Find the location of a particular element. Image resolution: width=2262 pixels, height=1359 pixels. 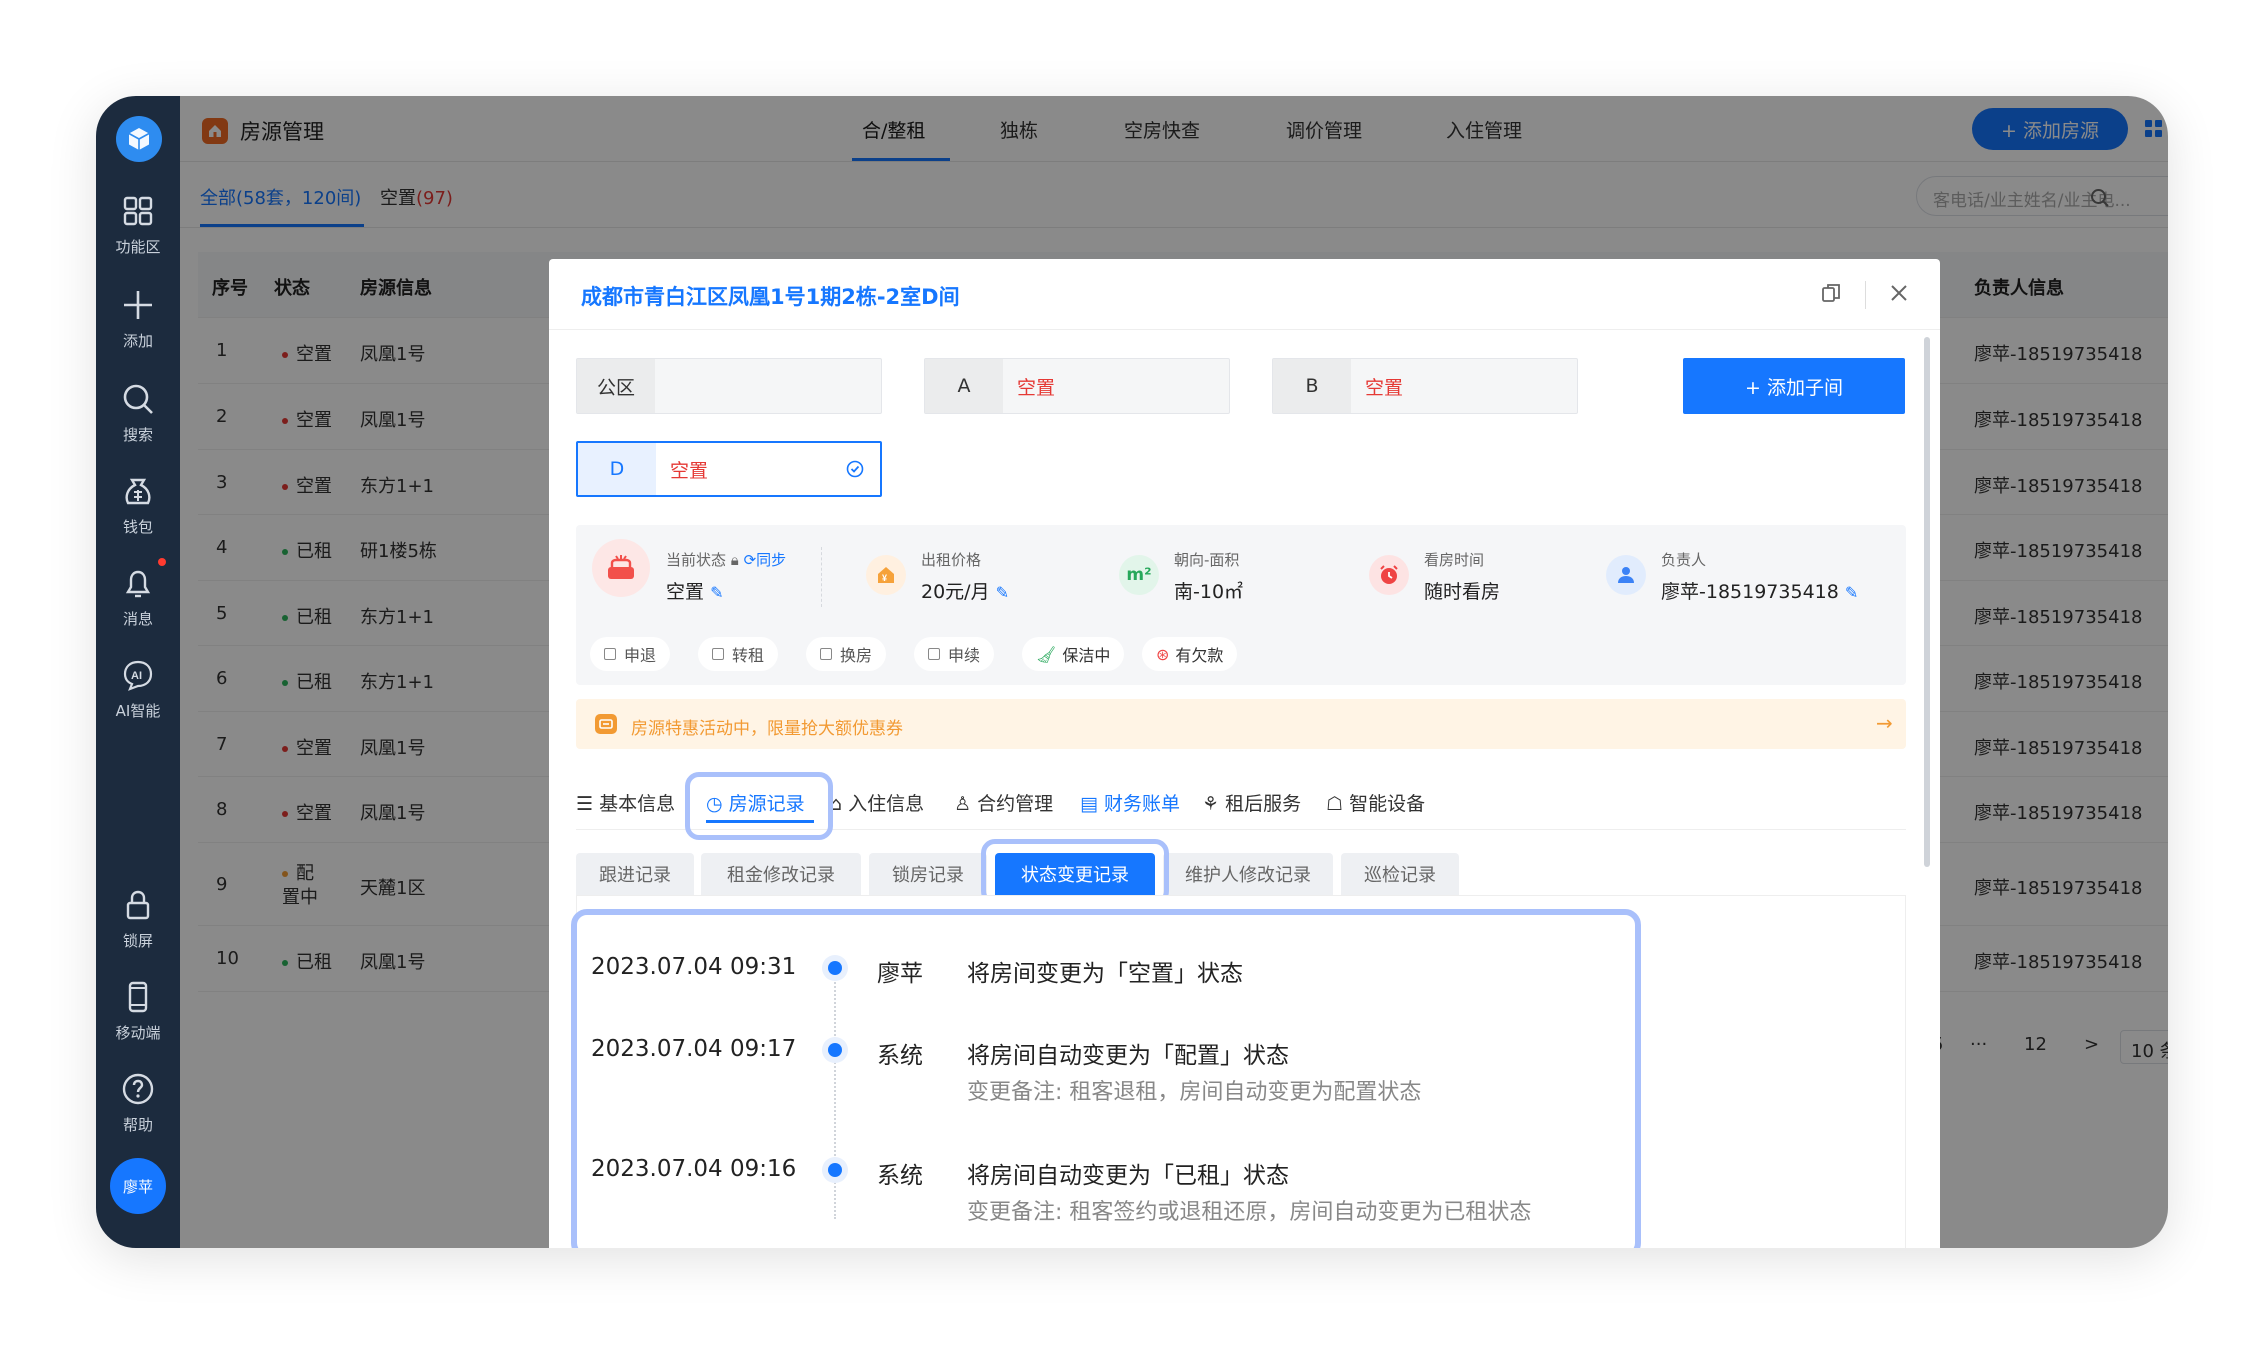

highlight-house-records-tab is located at coordinates (759, 806).